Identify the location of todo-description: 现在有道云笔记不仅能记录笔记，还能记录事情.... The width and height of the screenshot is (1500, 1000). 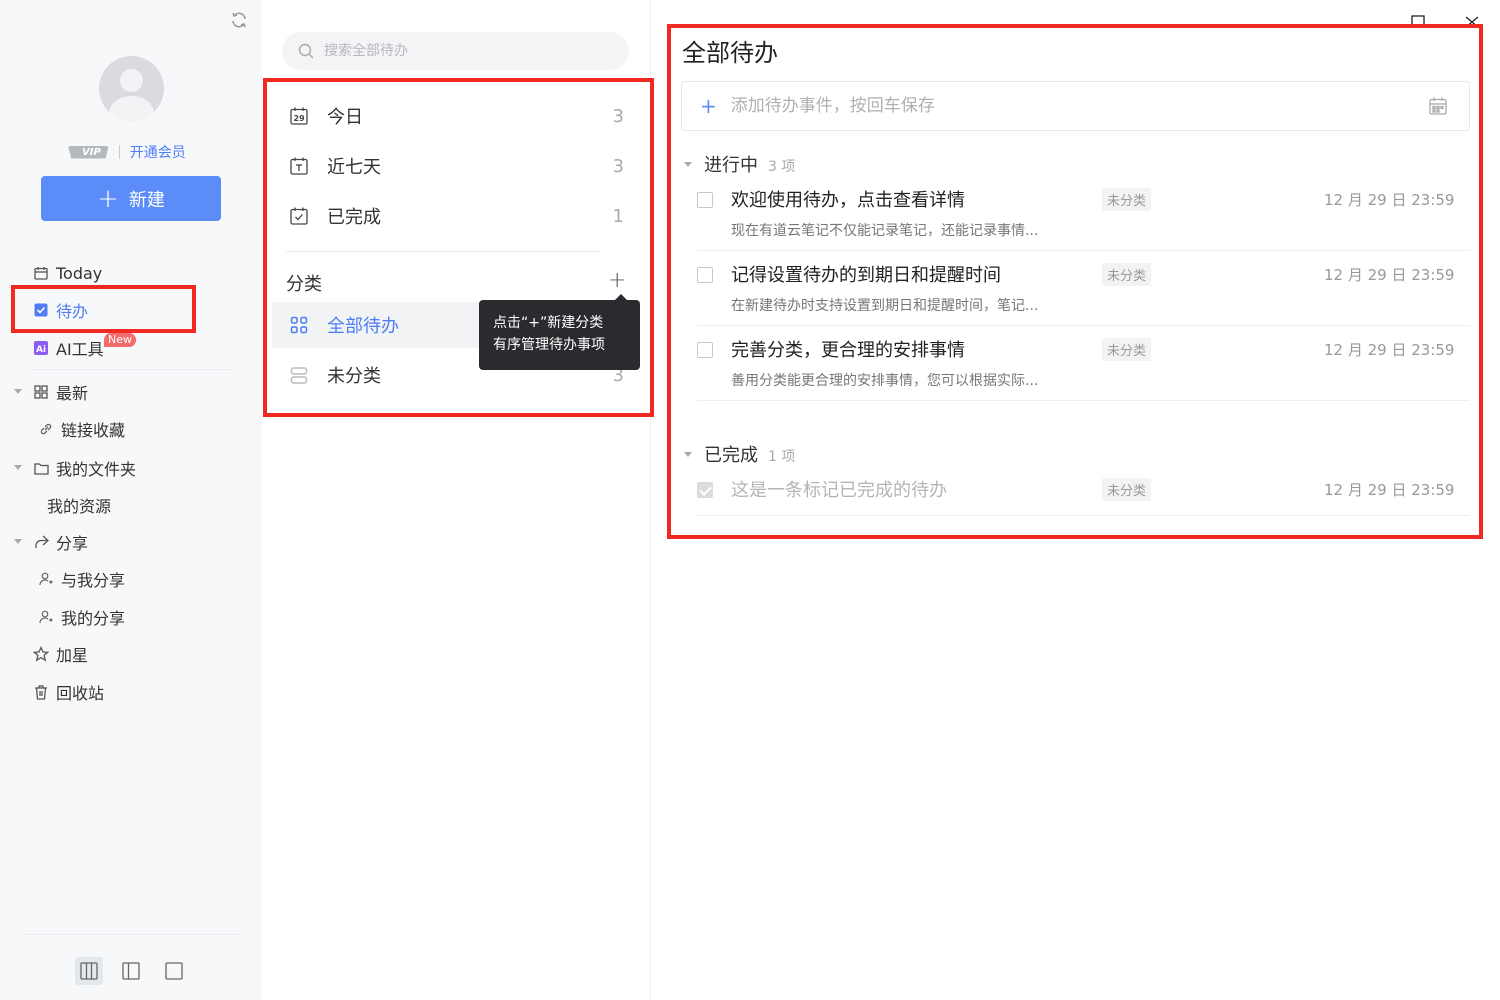
(885, 231).